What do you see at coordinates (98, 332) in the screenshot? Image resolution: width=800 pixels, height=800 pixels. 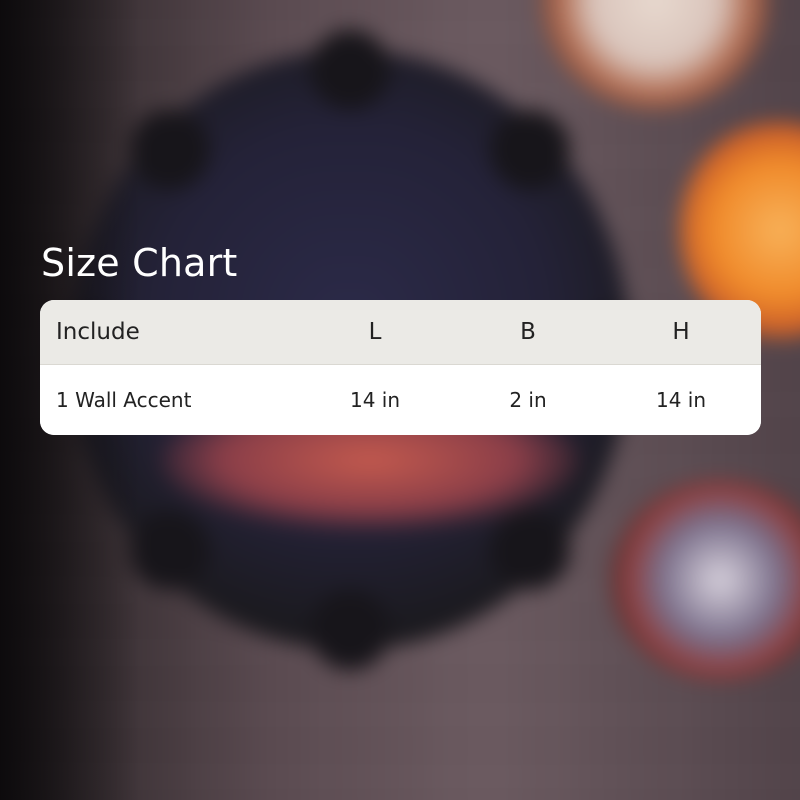 I see `header-include: Include` at bounding box center [98, 332].